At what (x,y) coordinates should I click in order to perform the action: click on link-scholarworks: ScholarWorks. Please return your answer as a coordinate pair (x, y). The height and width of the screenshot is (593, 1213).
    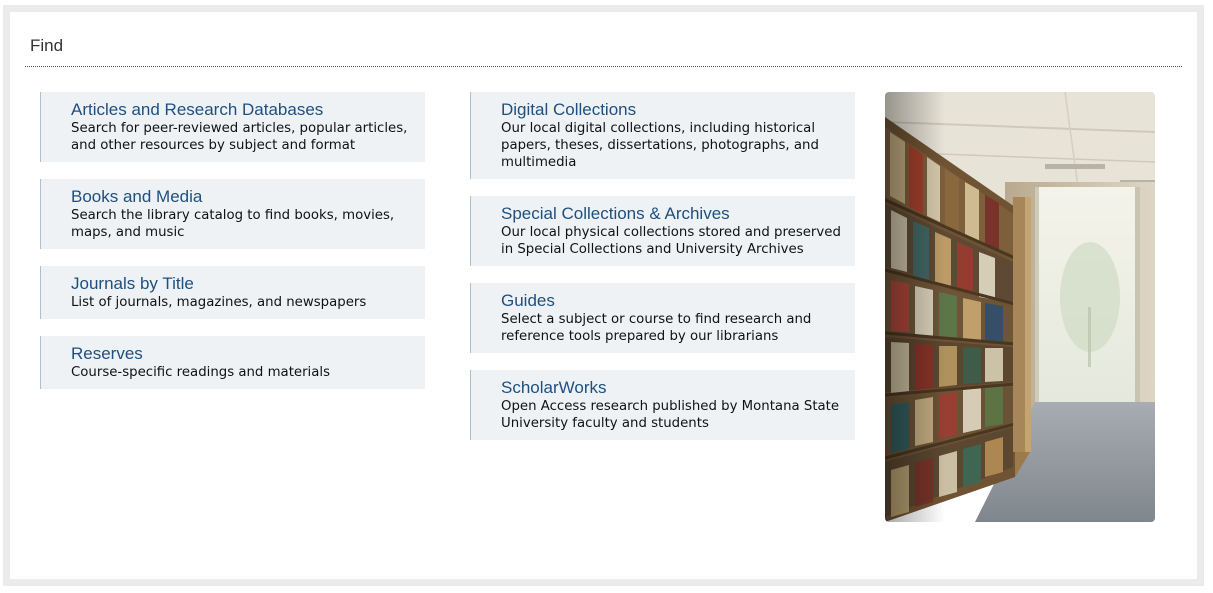
    Looking at the image, I should click on (674, 388).